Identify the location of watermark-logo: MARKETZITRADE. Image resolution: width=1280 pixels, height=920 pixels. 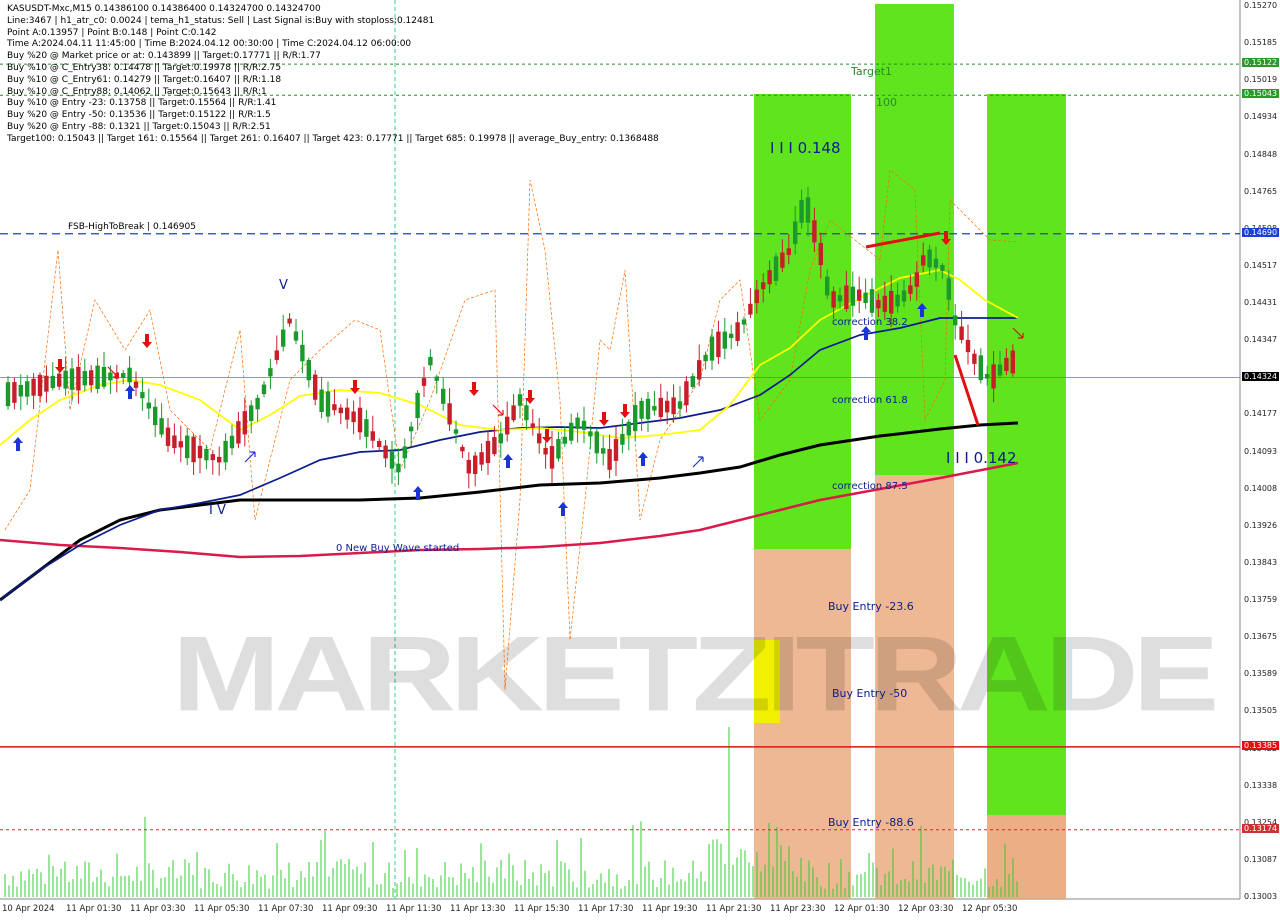
(695, 673).